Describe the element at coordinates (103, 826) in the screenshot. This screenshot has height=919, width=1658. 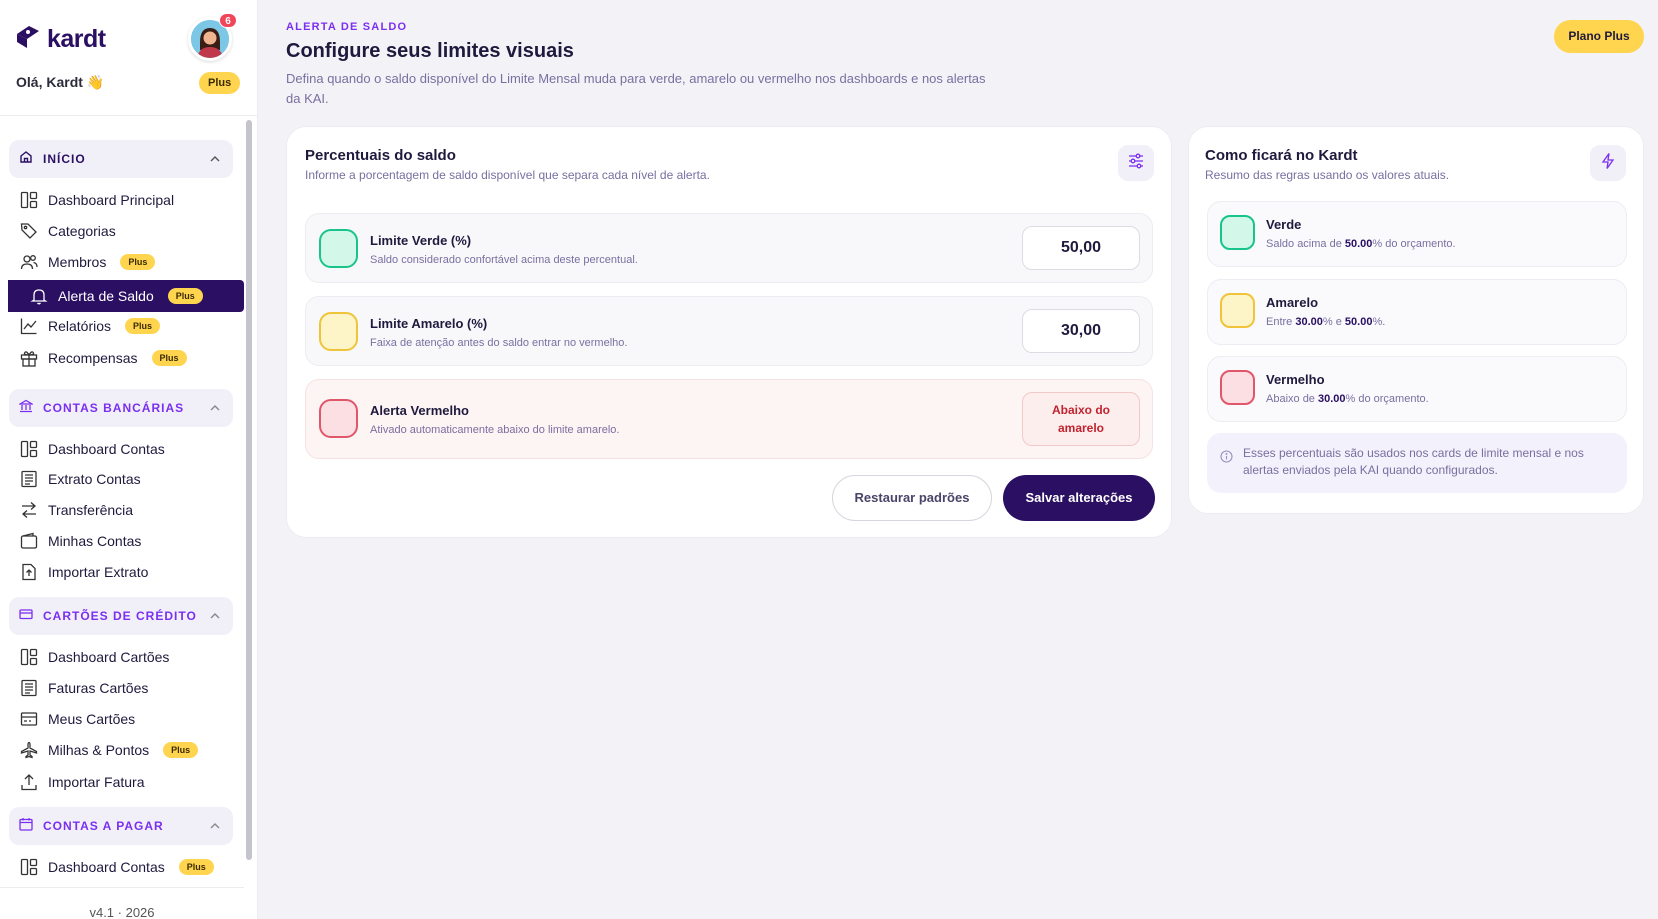
I see `section-label: CONTAS A PAGAR` at that location.